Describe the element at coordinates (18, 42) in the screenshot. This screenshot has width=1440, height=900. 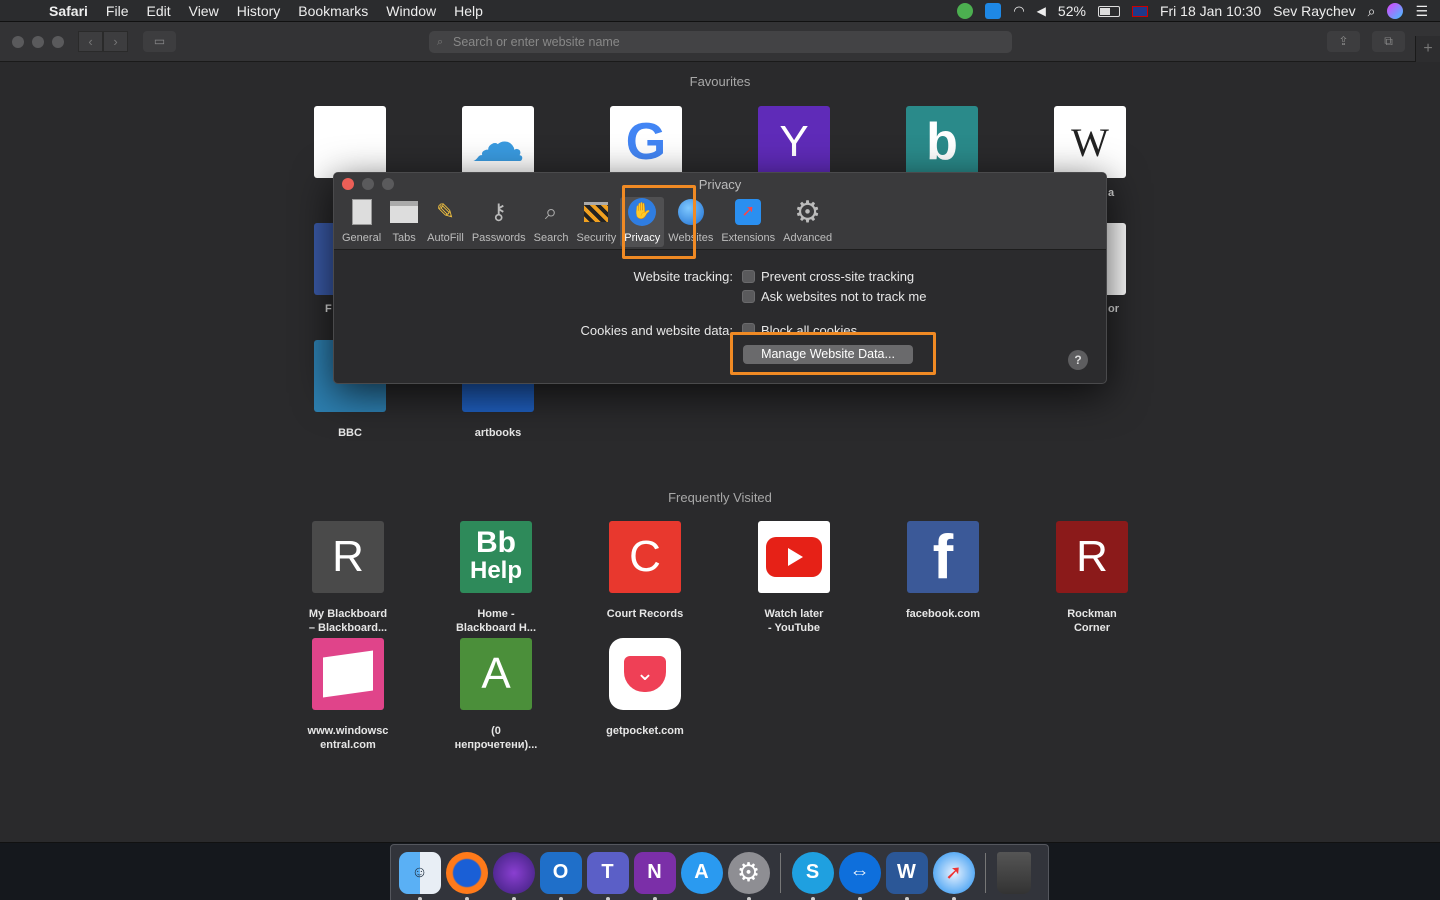
I see `close-window-button` at that location.